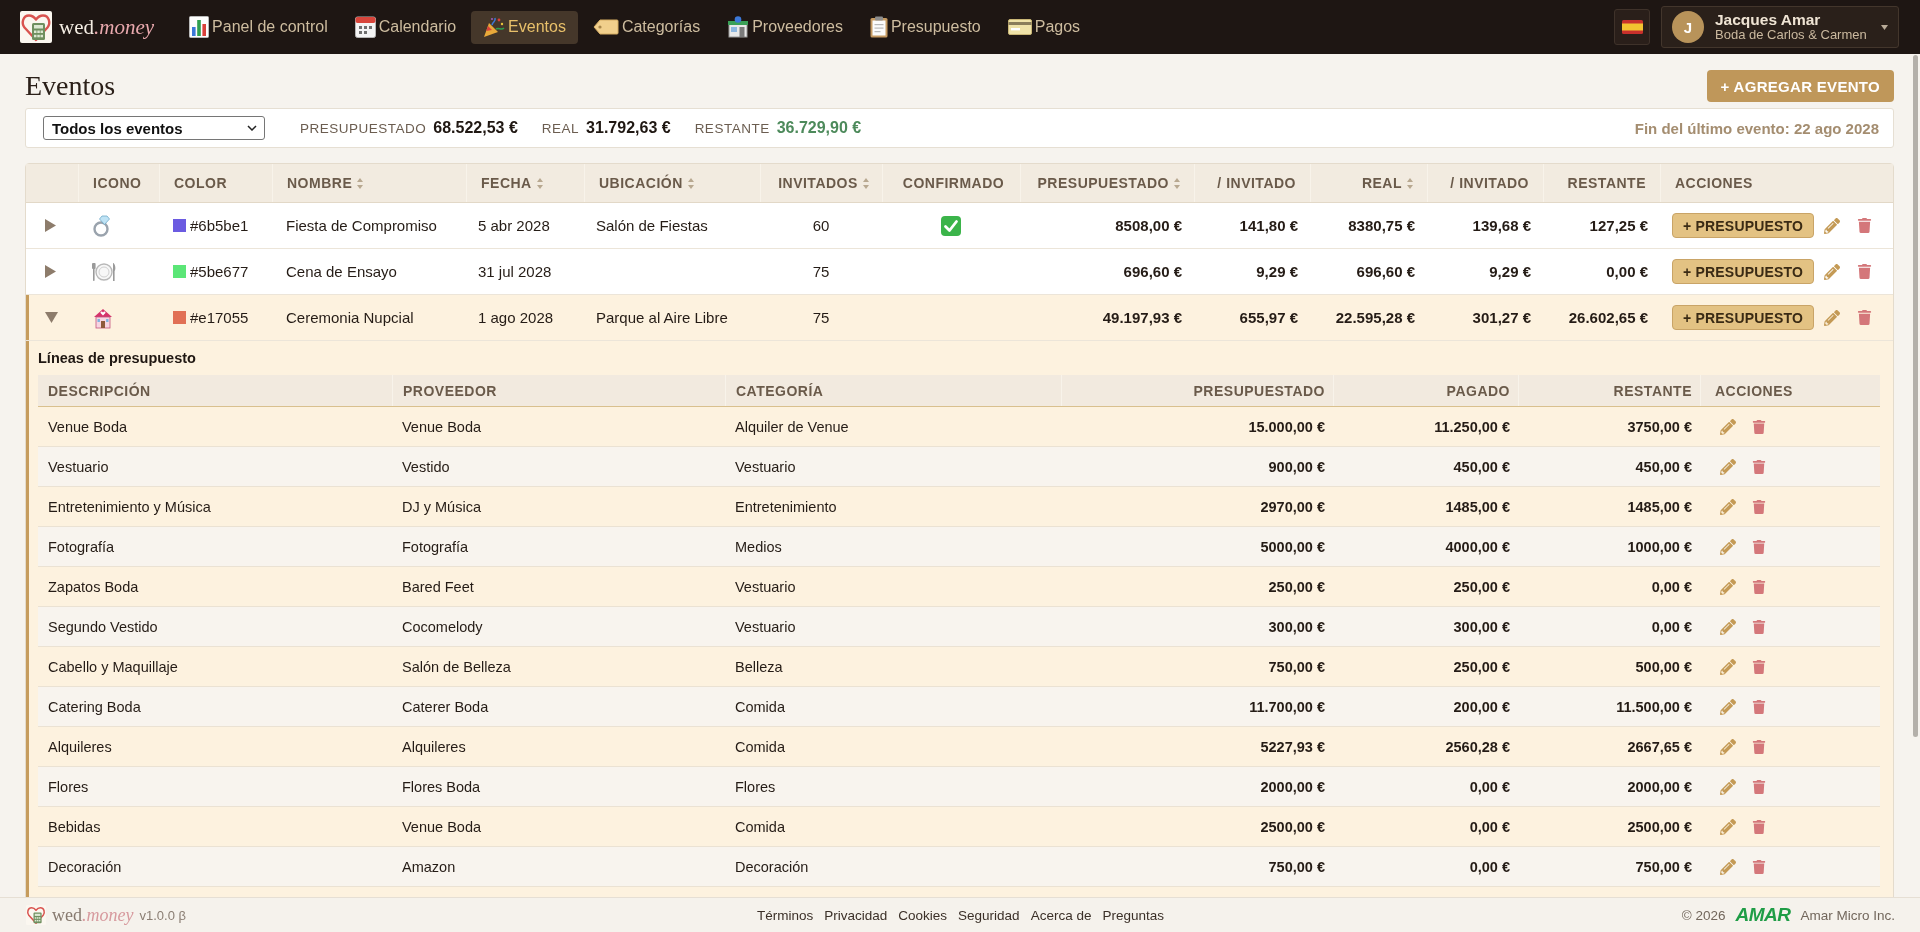 The image size is (1920, 932). What do you see at coordinates (738, 27) in the screenshot?
I see `store-icon` at bounding box center [738, 27].